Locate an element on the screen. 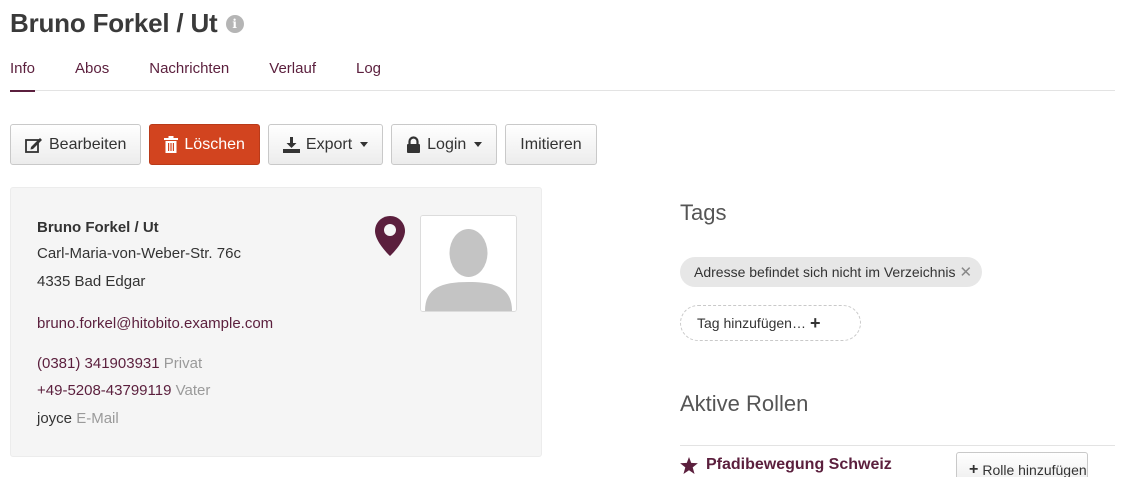 The image size is (1125, 477). lock-icon is located at coordinates (414, 144).